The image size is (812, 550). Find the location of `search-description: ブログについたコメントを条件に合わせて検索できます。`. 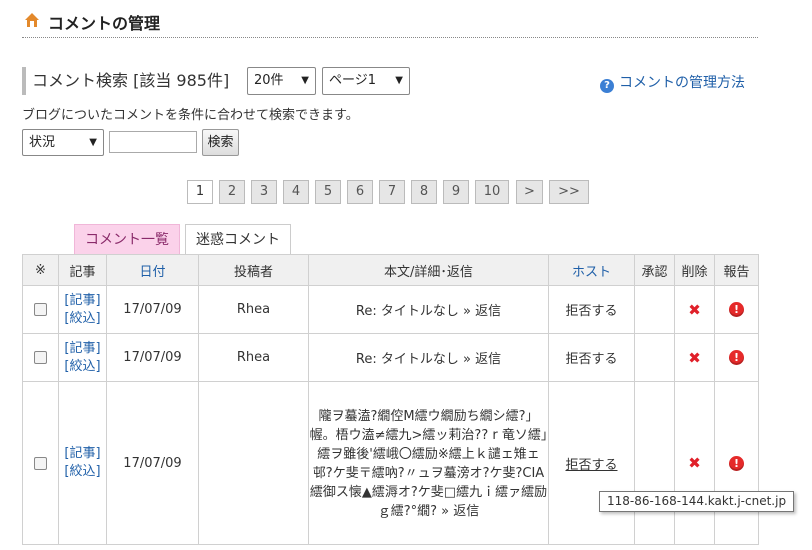

search-description: ブログについたコメントを条件に合わせて検索できます。 is located at coordinates (190, 115).